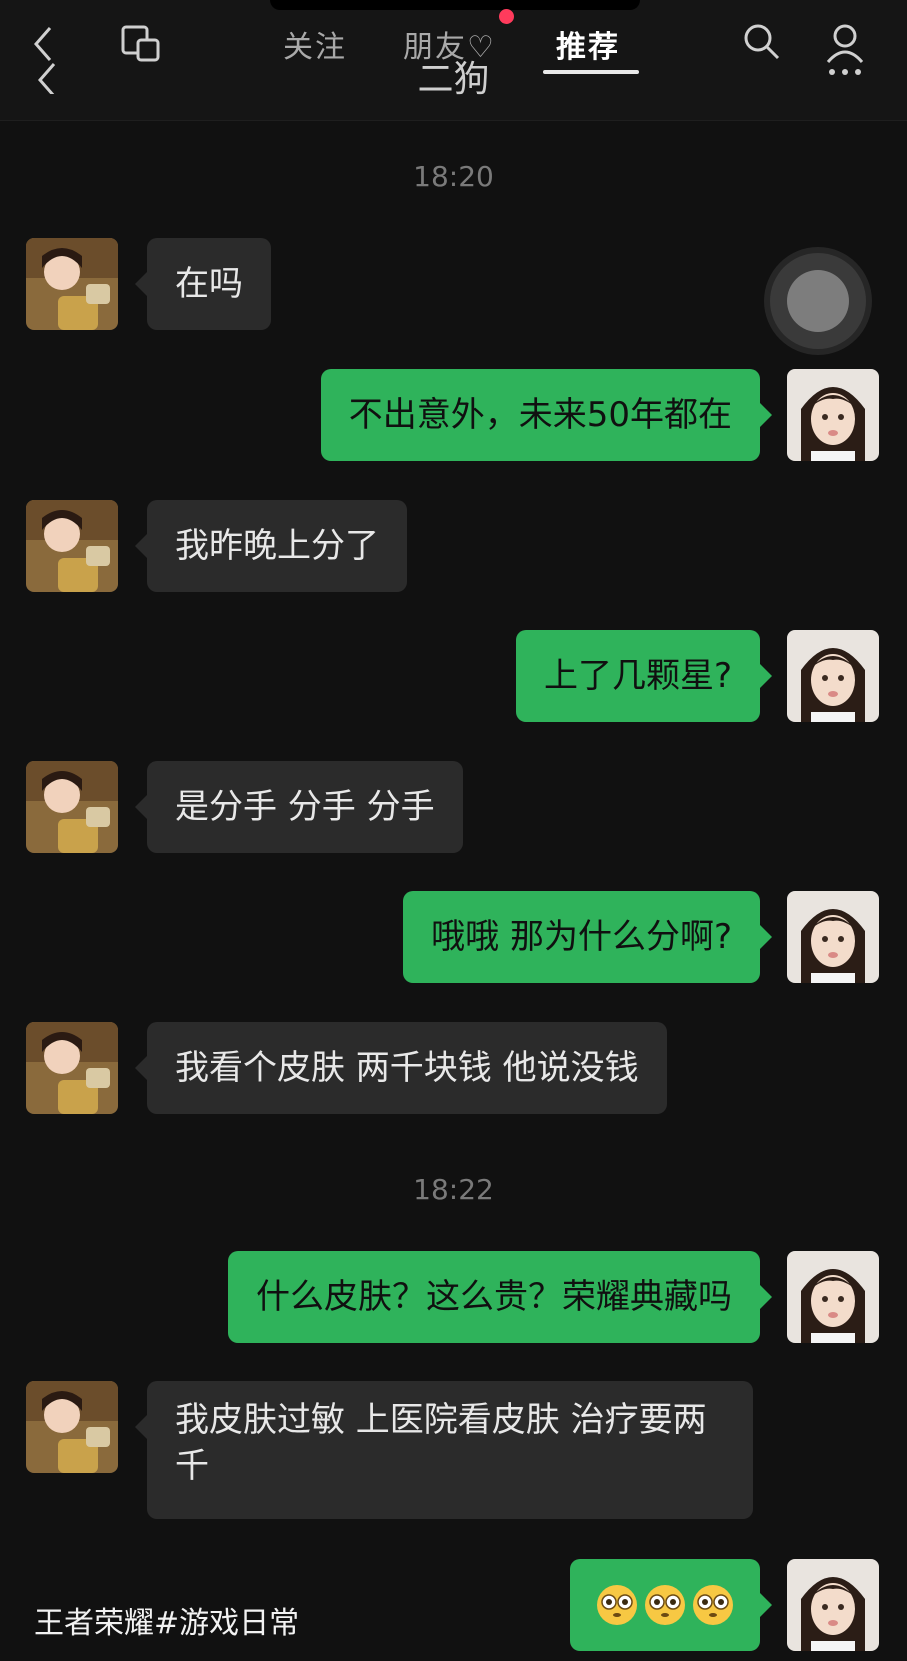  I want to click on outgoing-message-bubble: 不出意外，未来50年都在, so click(546, 415).